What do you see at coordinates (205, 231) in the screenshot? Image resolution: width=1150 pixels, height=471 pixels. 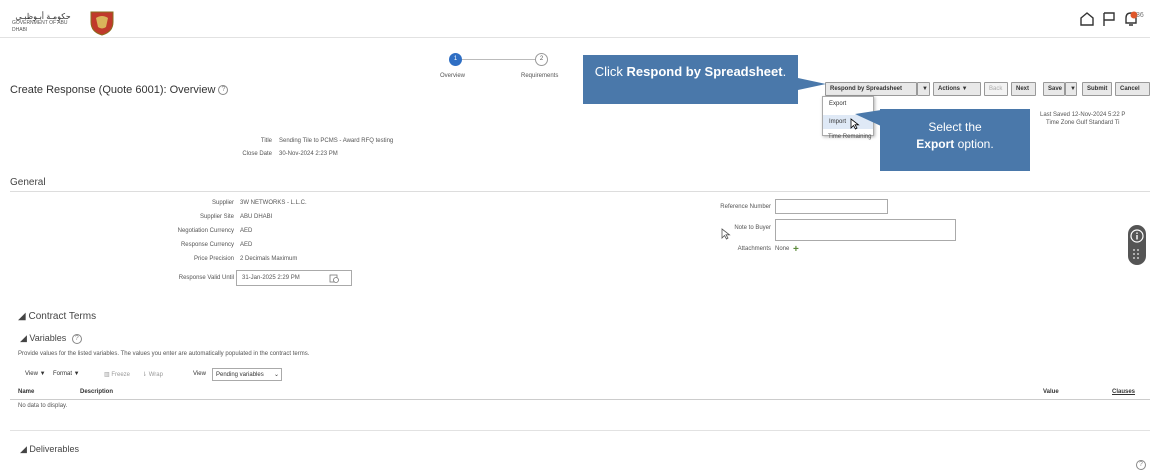 I see `negotiation-currency-label: Negotiation Currency` at bounding box center [205, 231].